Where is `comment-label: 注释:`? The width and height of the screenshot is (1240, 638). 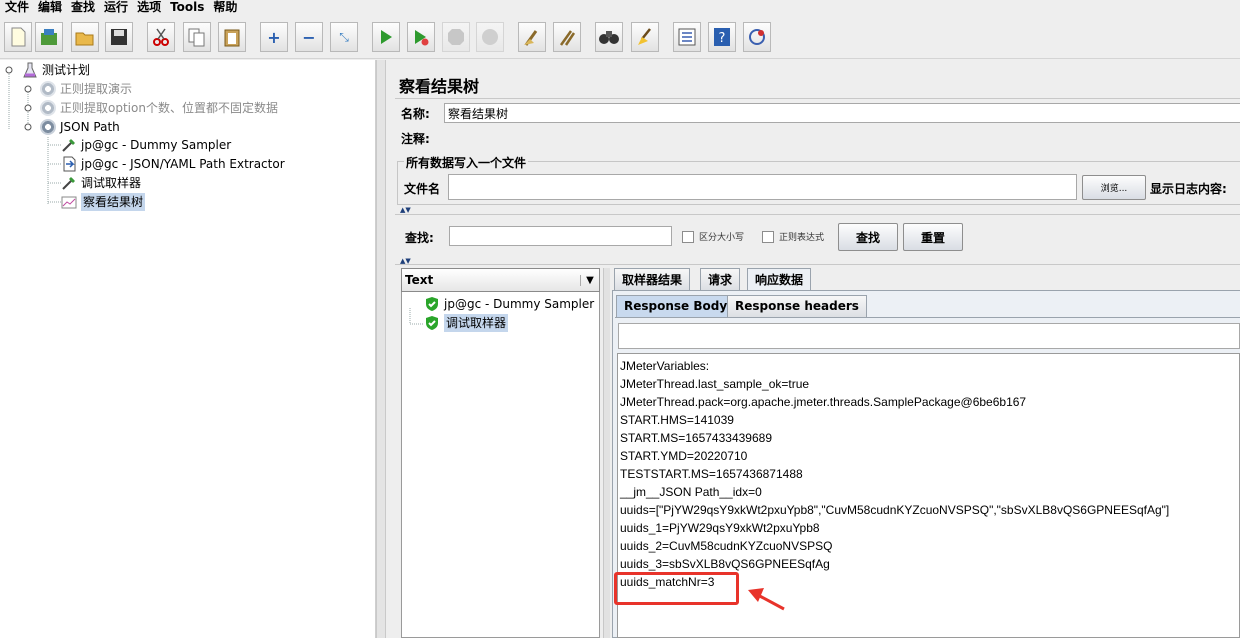
comment-label: 注释: is located at coordinates (415, 139).